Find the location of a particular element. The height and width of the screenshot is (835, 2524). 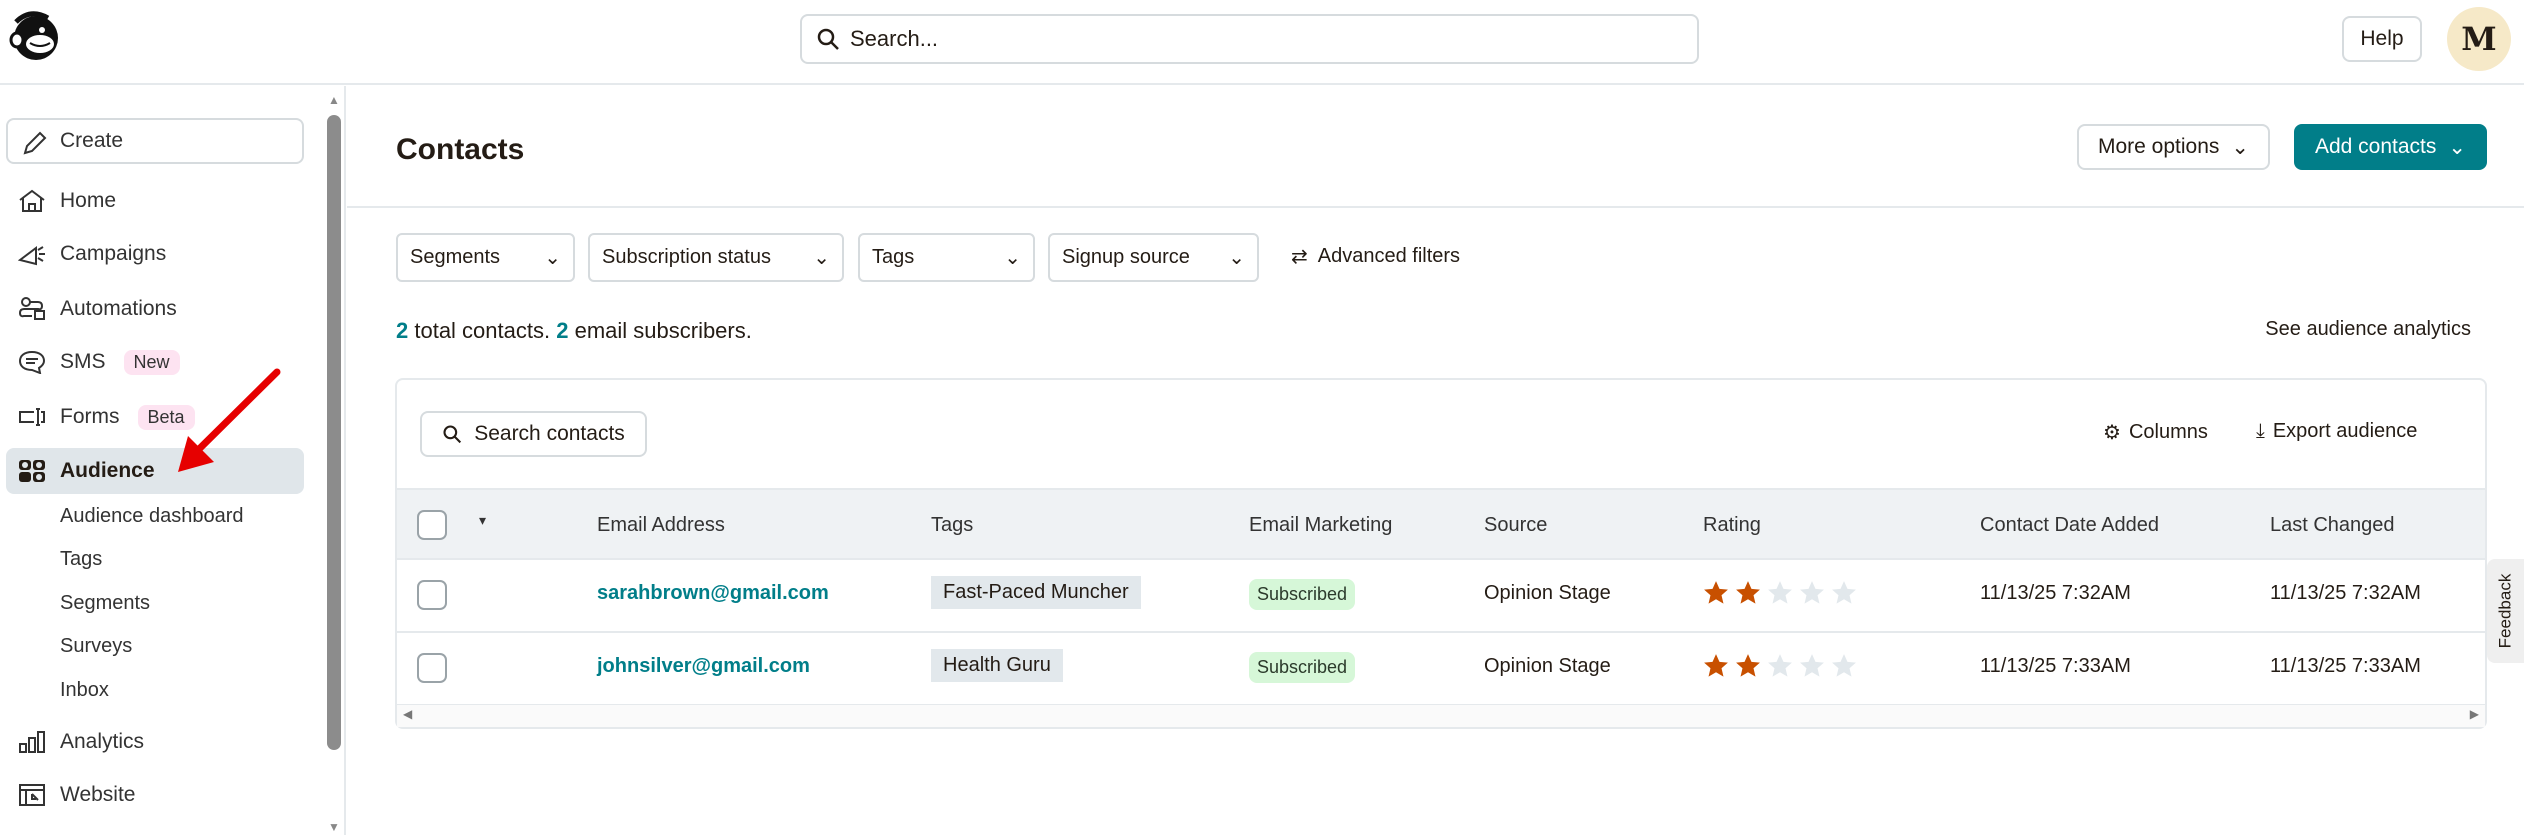

label: Segments is located at coordinates (455, 257).